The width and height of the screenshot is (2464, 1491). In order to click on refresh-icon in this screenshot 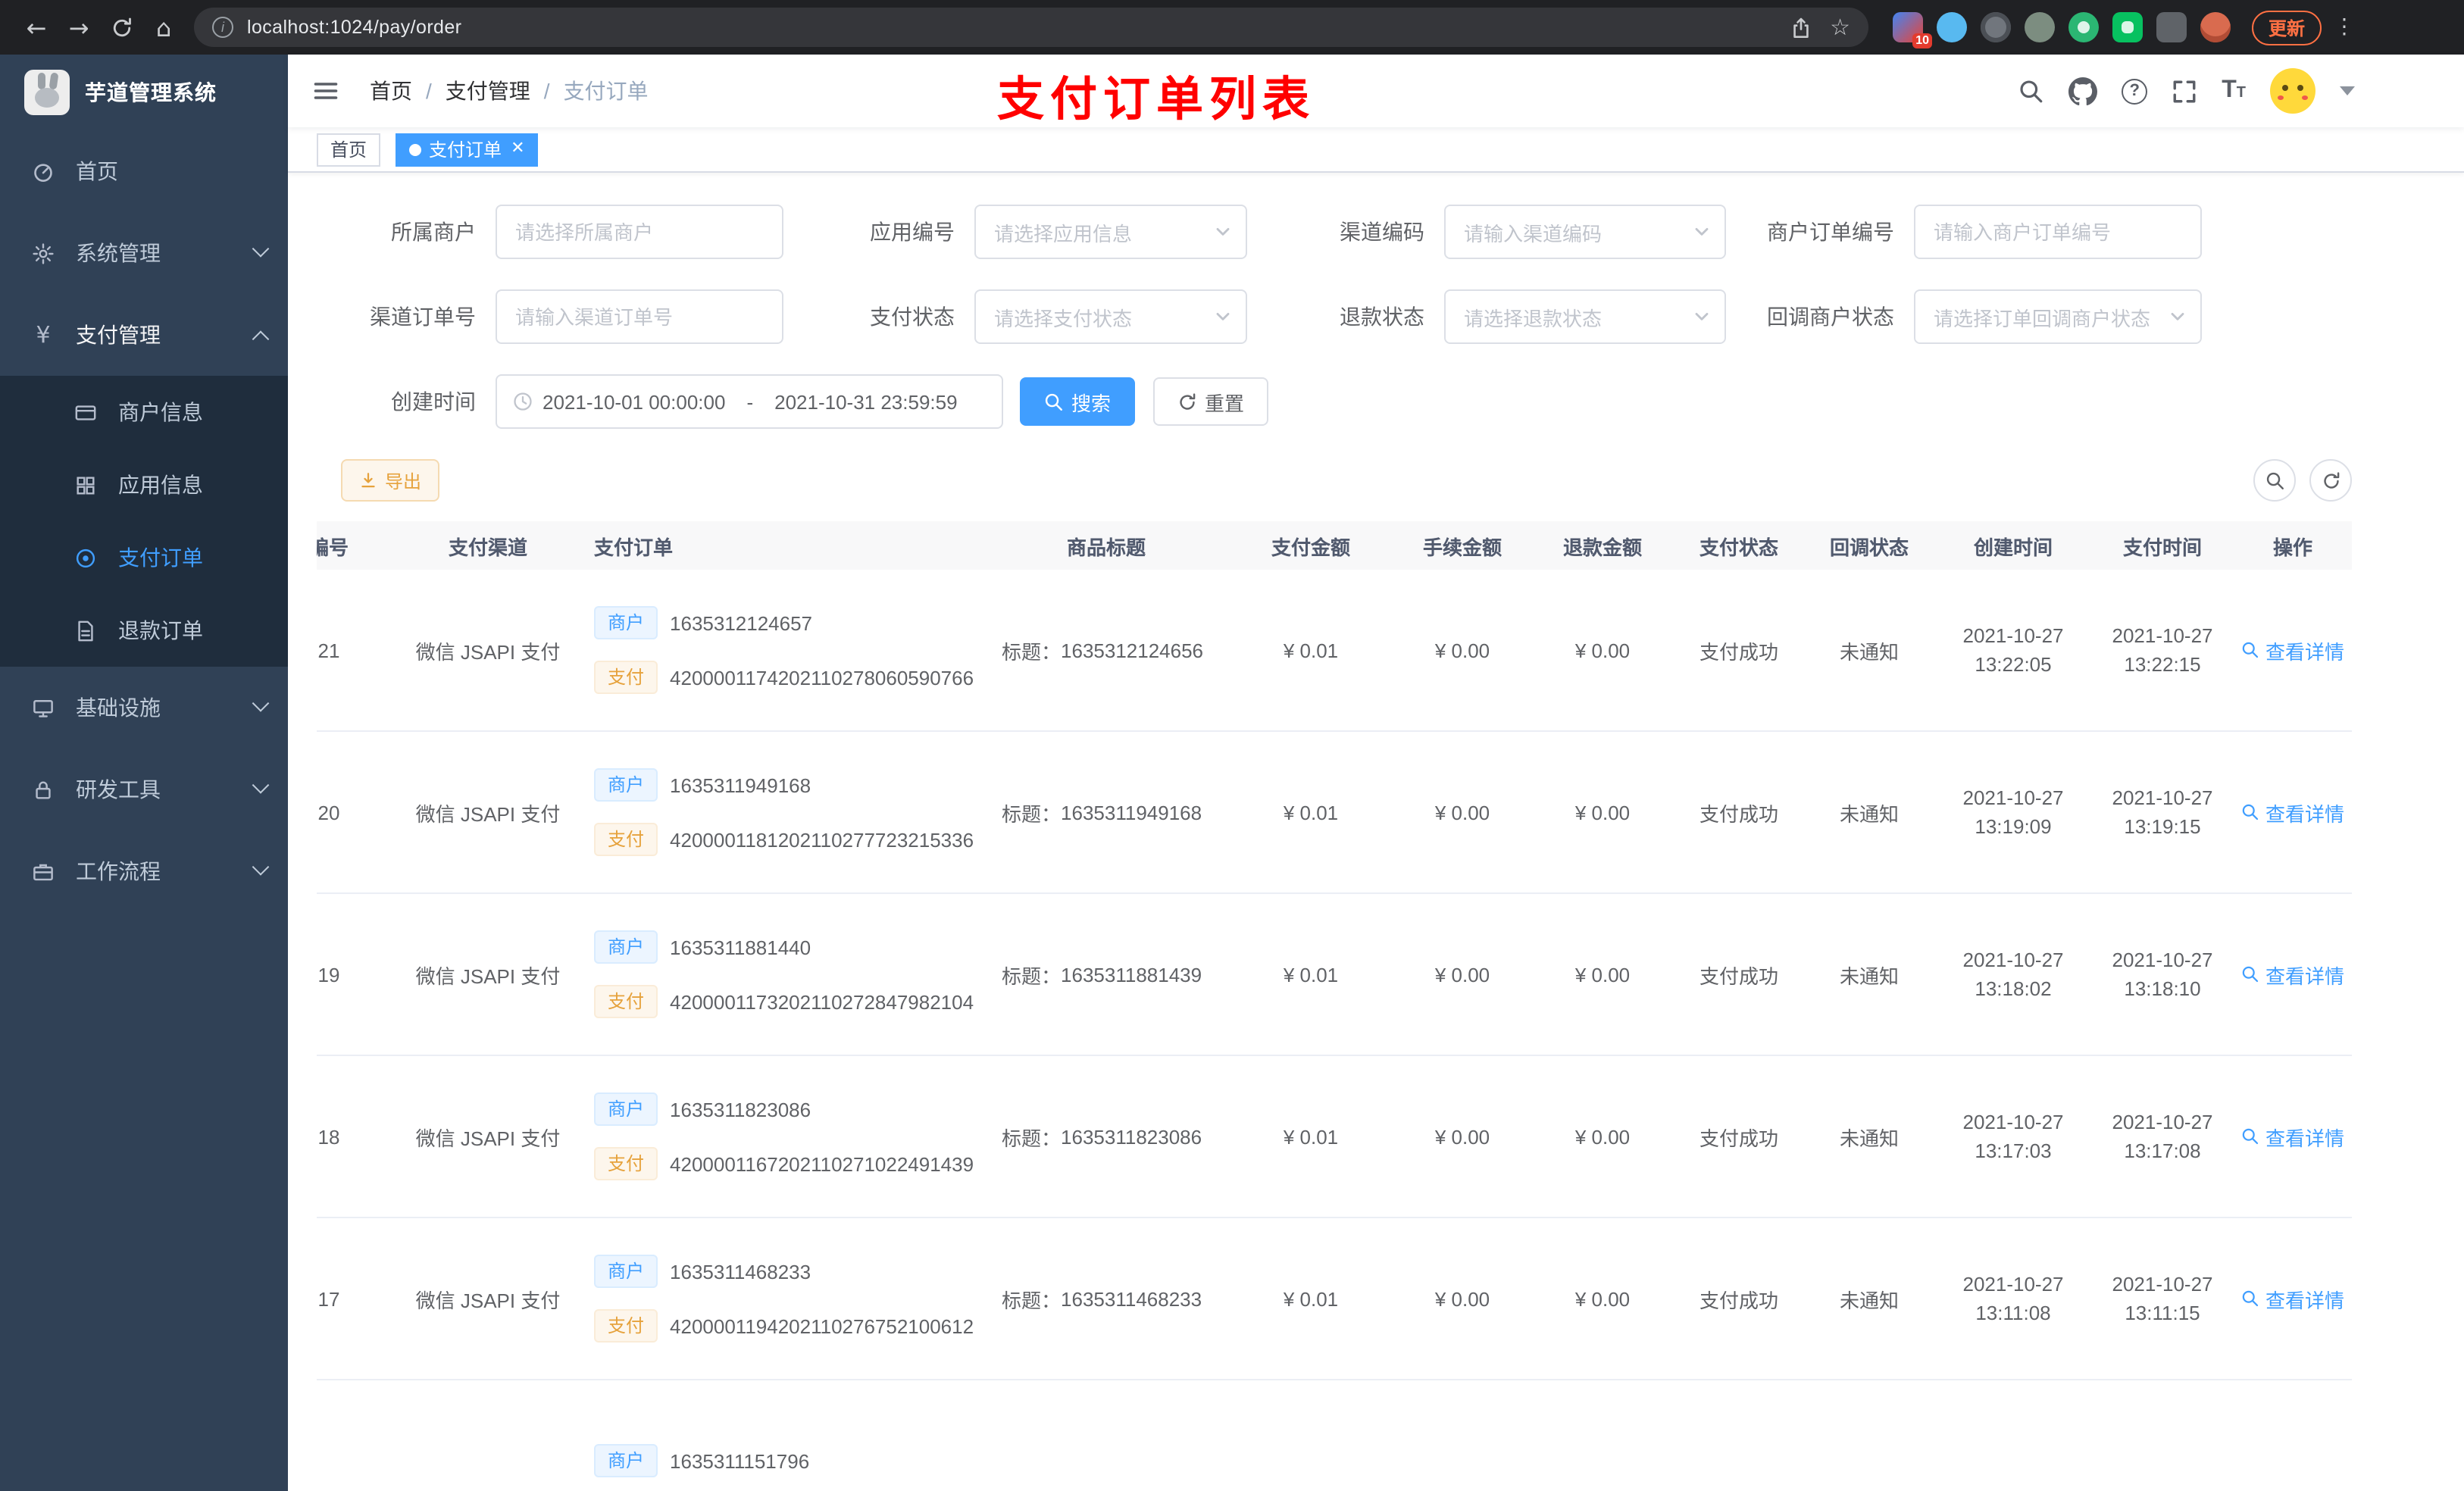, I will do `click(1187, 401)`.